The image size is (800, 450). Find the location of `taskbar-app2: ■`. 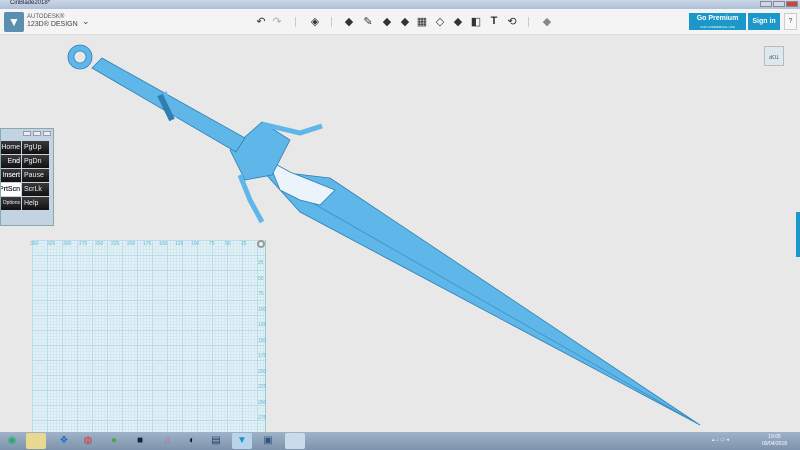

taskbar-app2: ■ is located at coordinates (140, 441).